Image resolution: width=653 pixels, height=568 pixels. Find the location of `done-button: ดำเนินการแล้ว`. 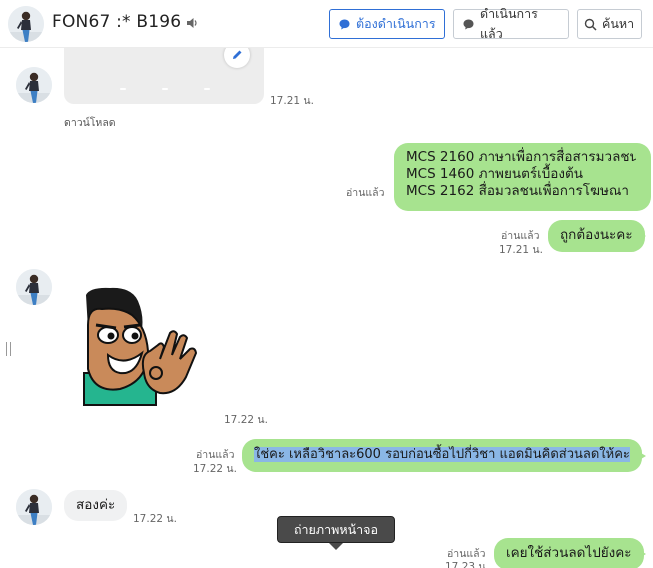

done-button: ดำเนินการแล้ว is located at coordinates (511, 23).